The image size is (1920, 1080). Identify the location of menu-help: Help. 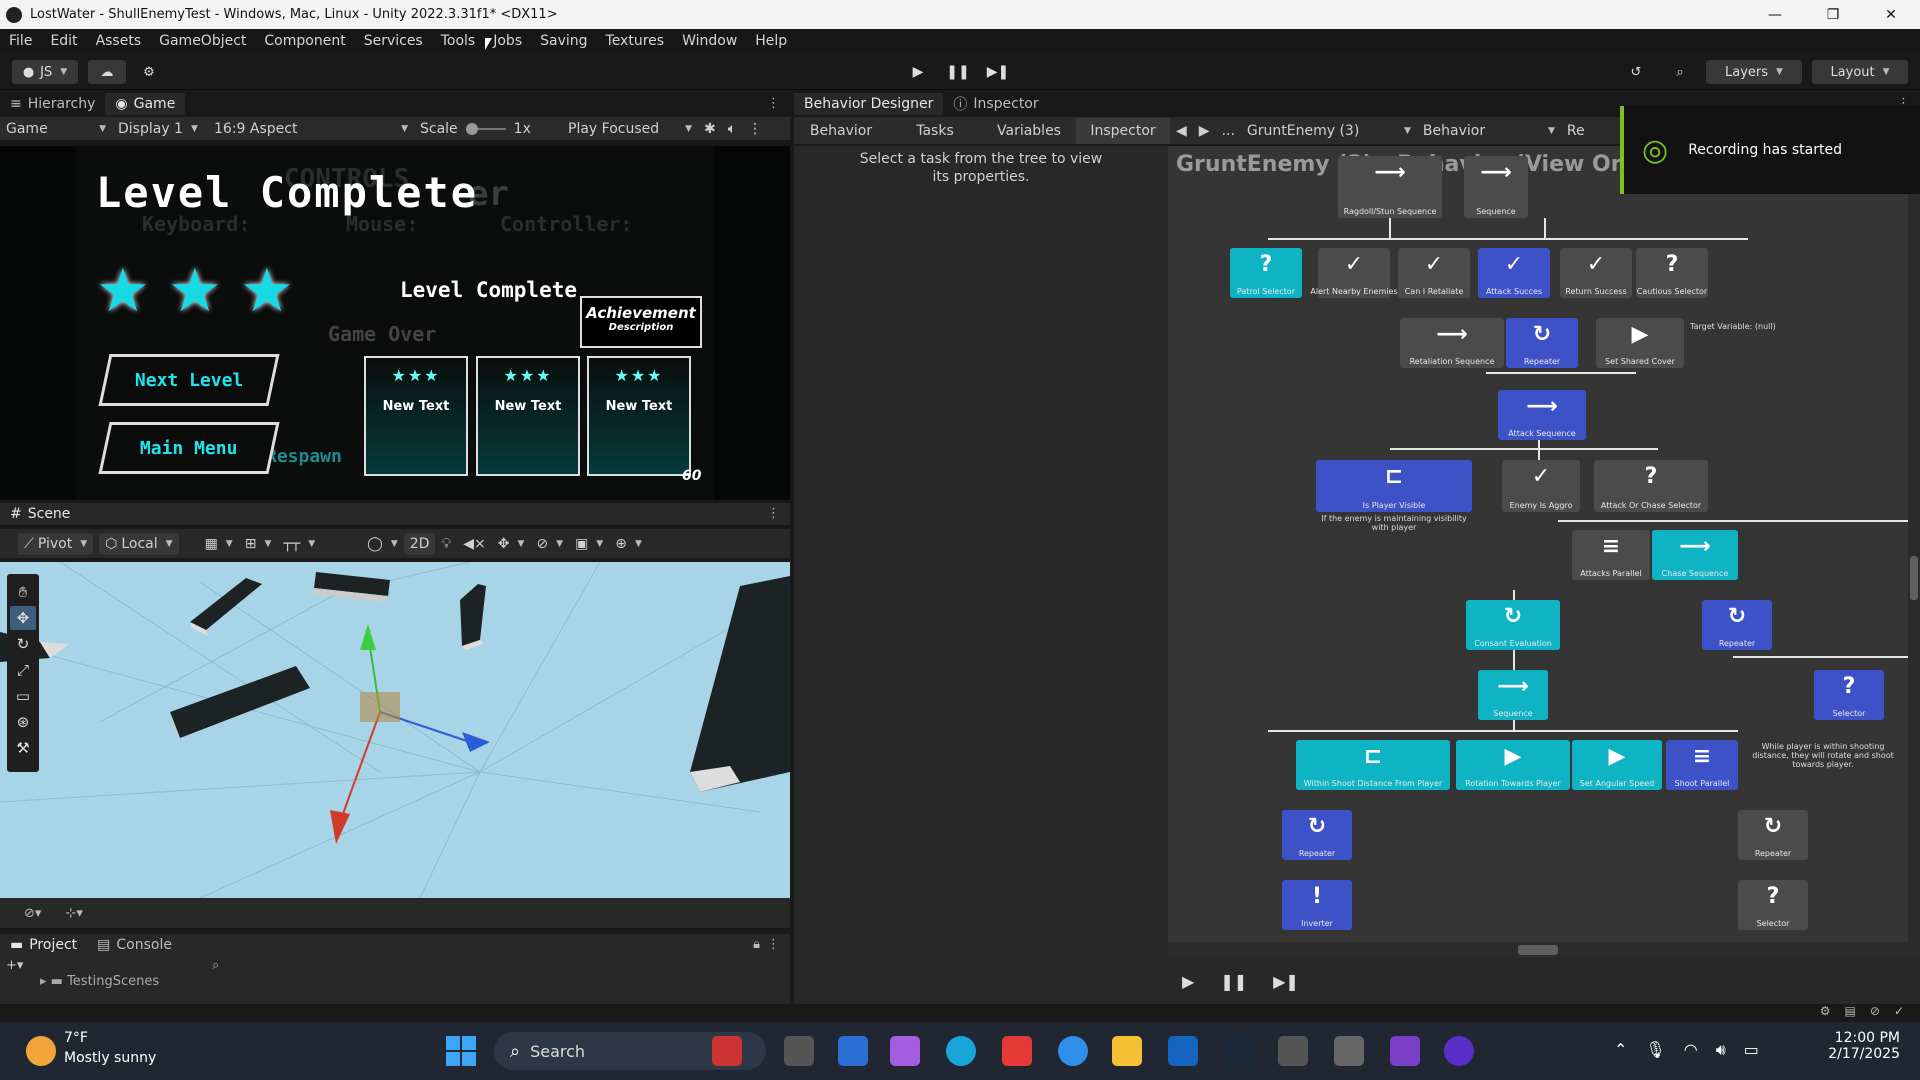
(771, 41).